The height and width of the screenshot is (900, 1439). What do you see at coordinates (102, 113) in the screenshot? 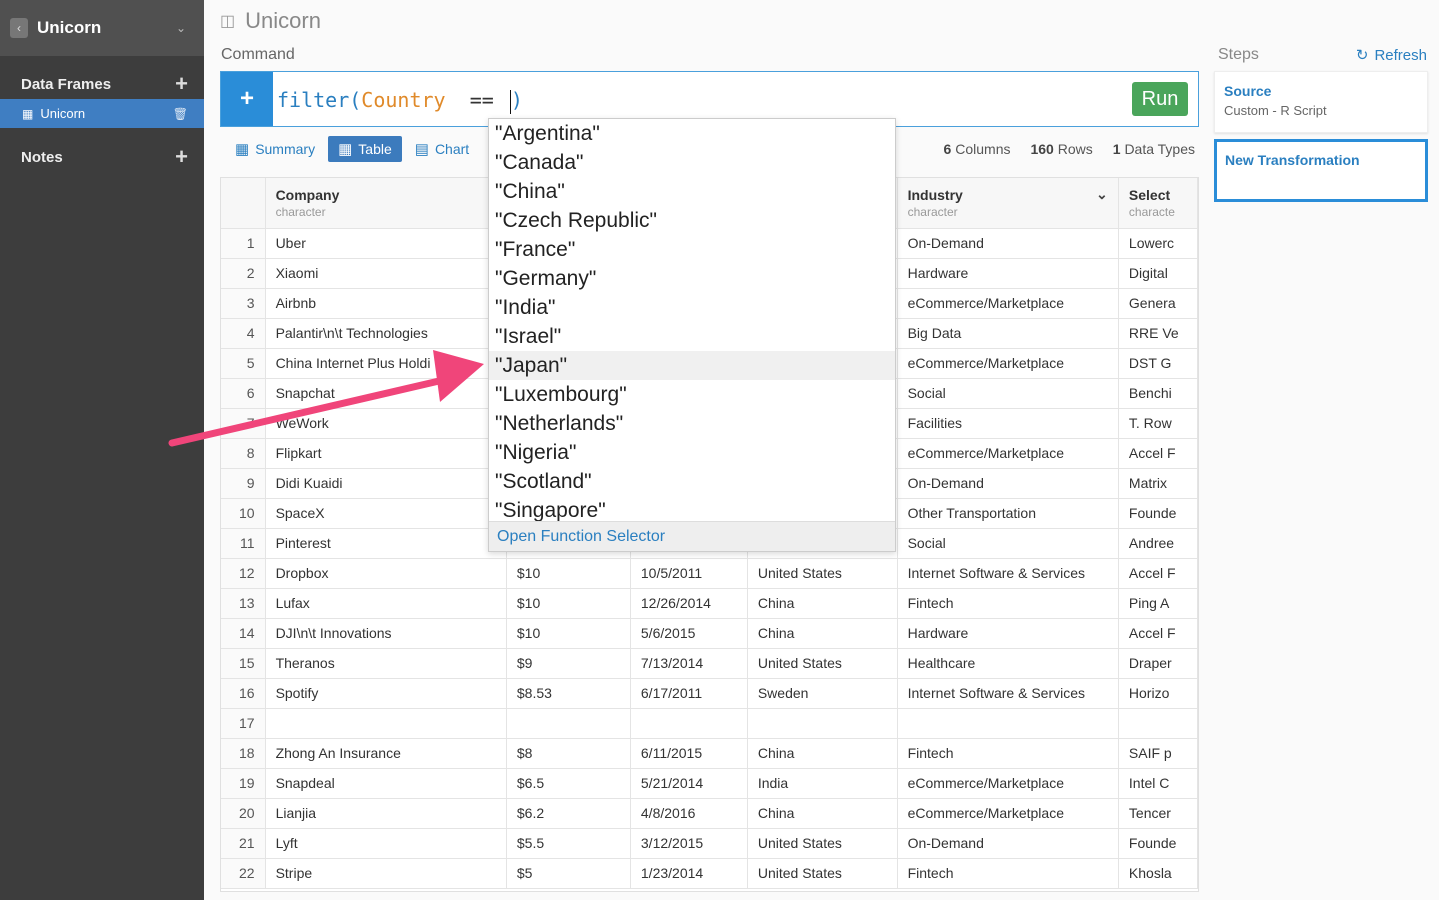
I see `sidebar-item-unicorn: ▦ Unicorn 🗑` at bounding box center [102, 113].